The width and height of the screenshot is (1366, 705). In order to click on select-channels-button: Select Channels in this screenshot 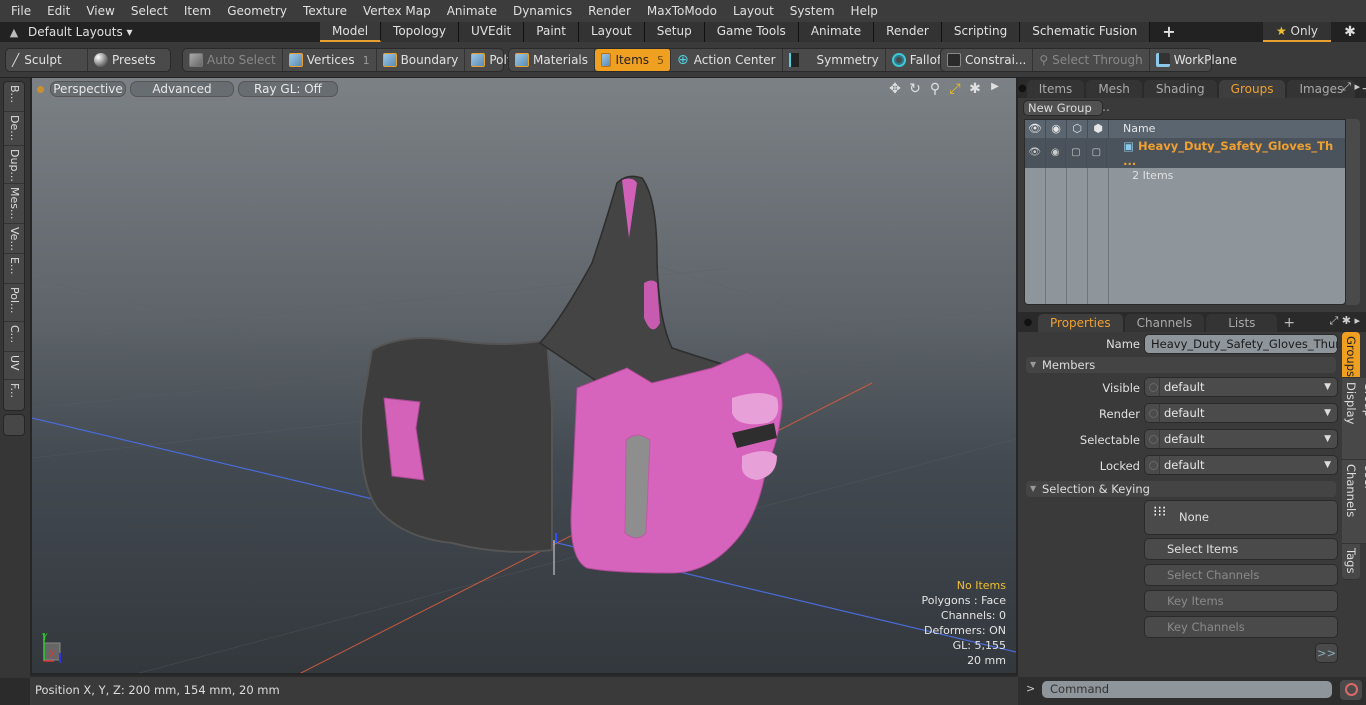, I will do `click(1241, 575)`.